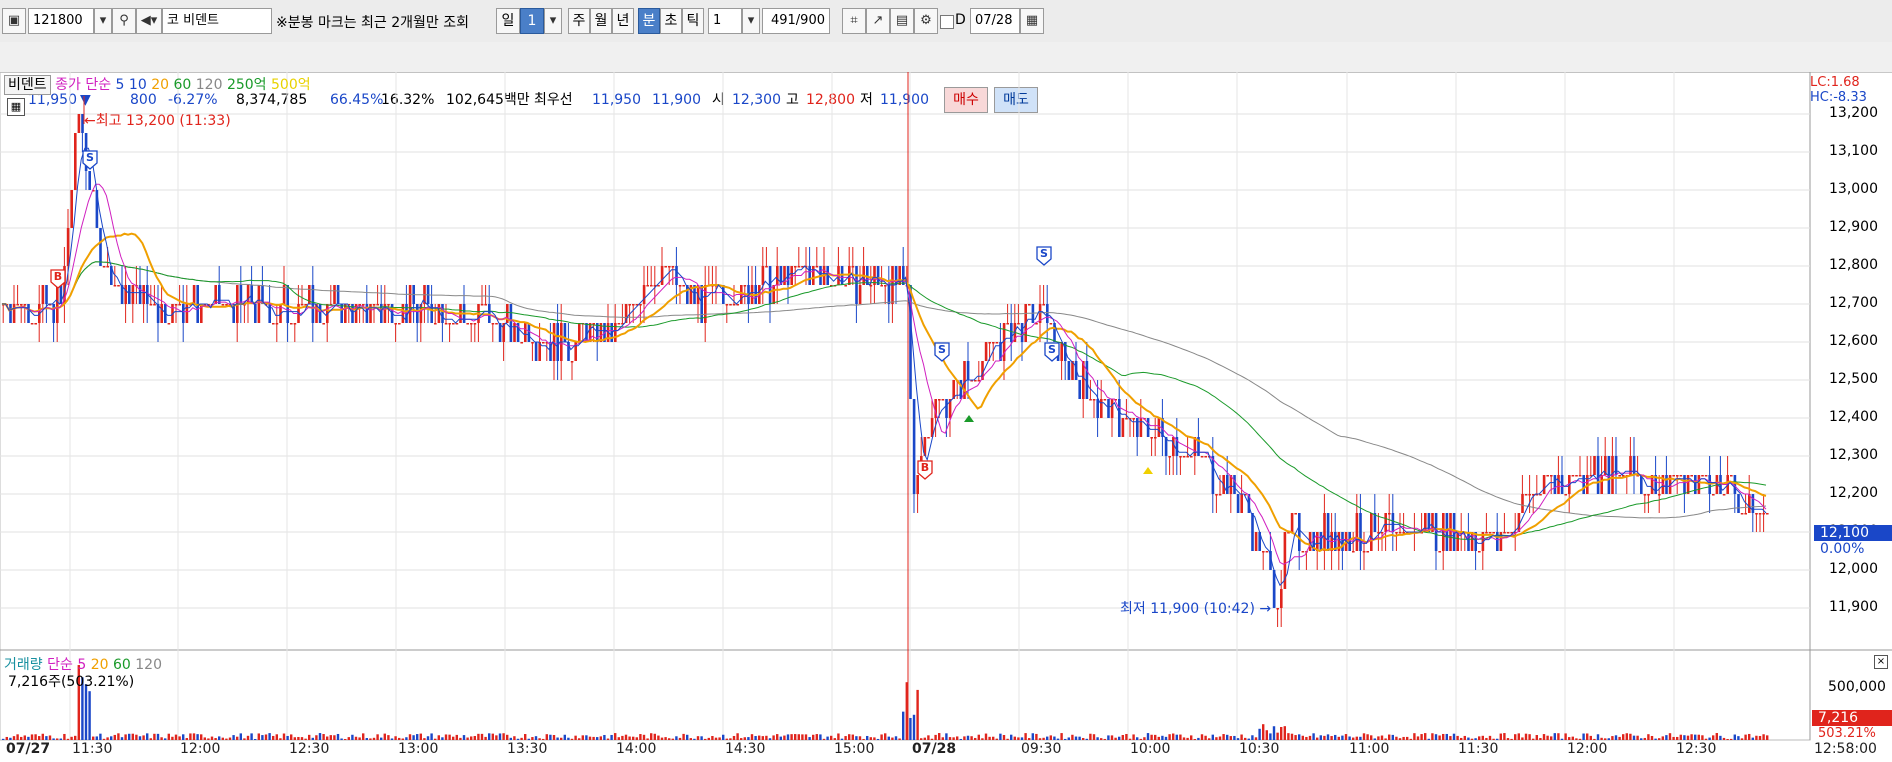 This screenshot has width=1892, height=762. I want to click on interval-input: 1, so click(725, 21).